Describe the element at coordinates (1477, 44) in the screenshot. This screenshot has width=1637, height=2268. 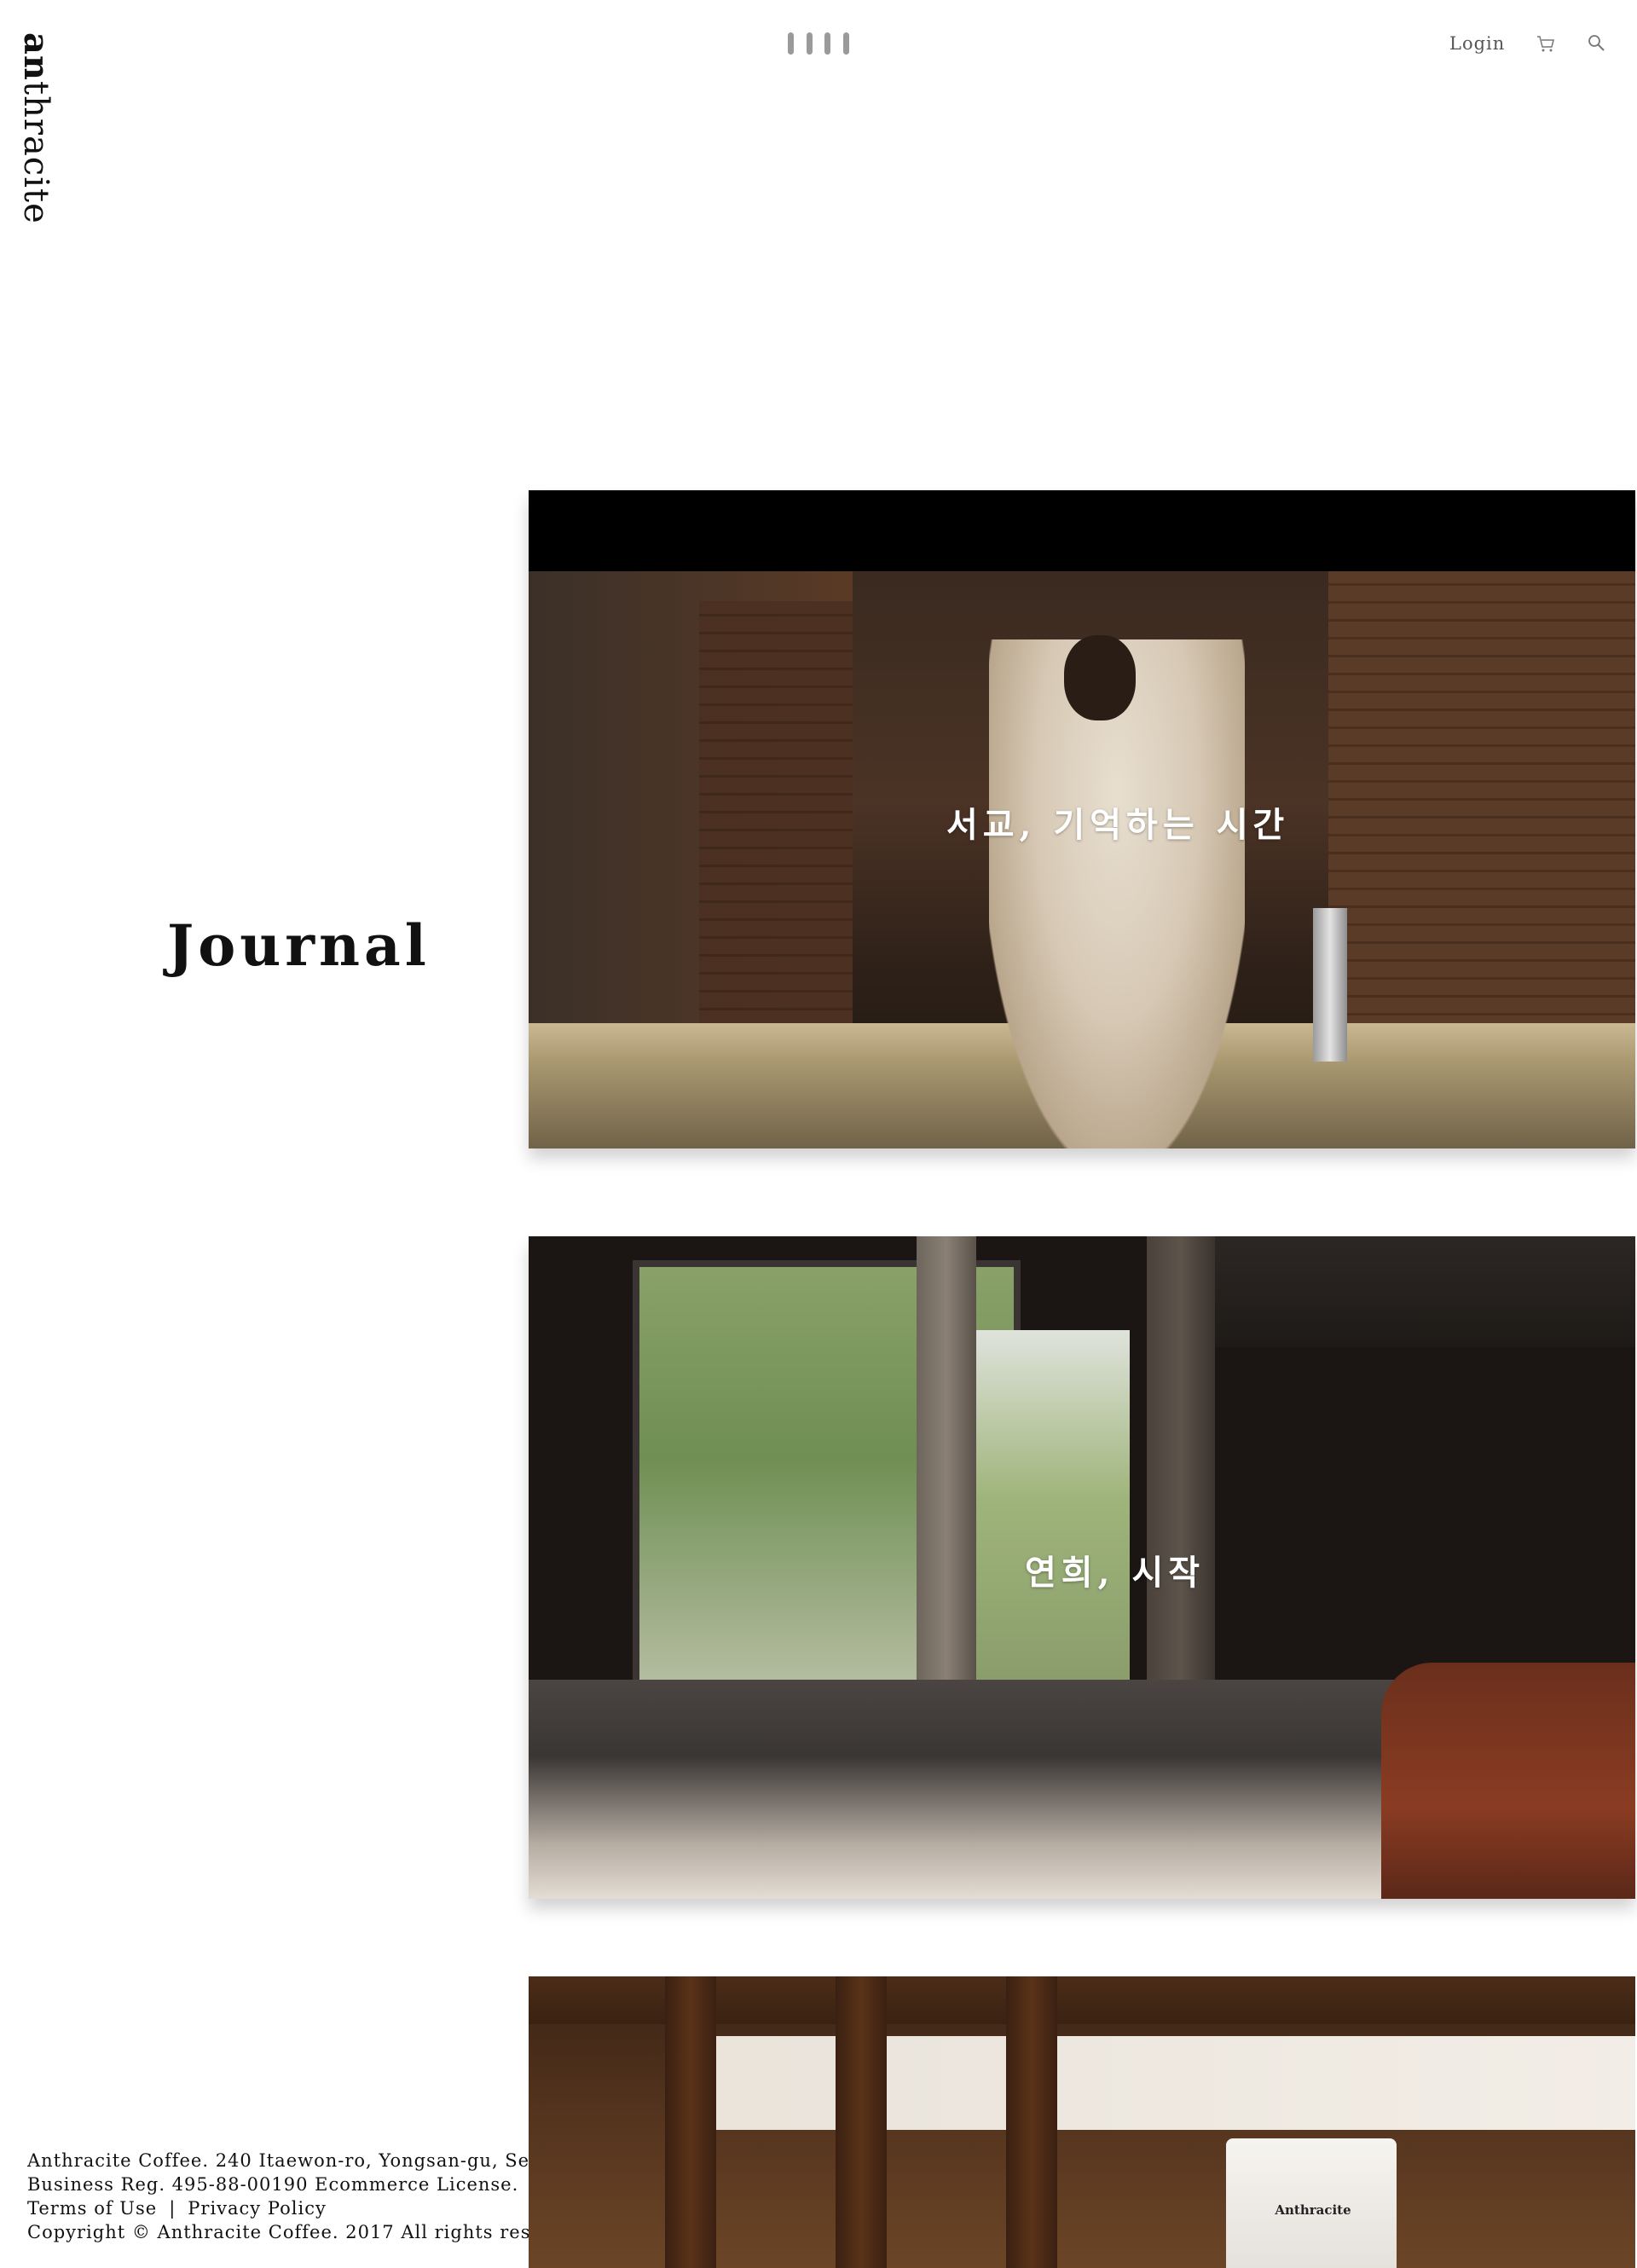
I see `login-link: Login` at that location.